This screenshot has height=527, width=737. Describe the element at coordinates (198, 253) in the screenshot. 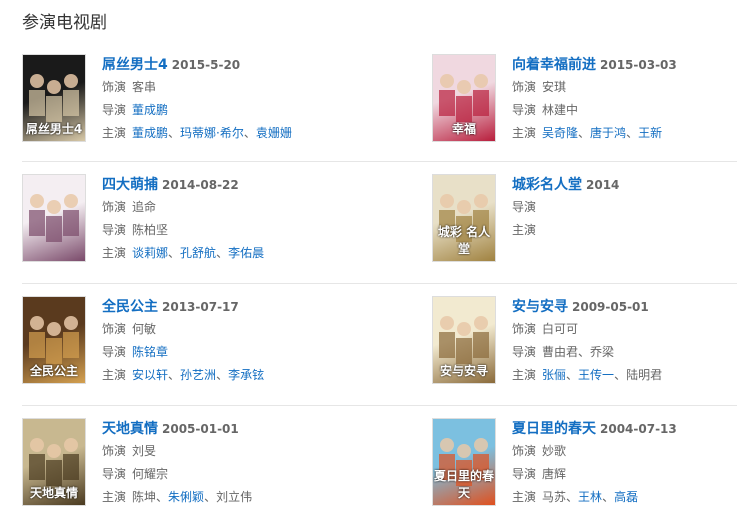

I see `person-link: 孔舒航` at that location.